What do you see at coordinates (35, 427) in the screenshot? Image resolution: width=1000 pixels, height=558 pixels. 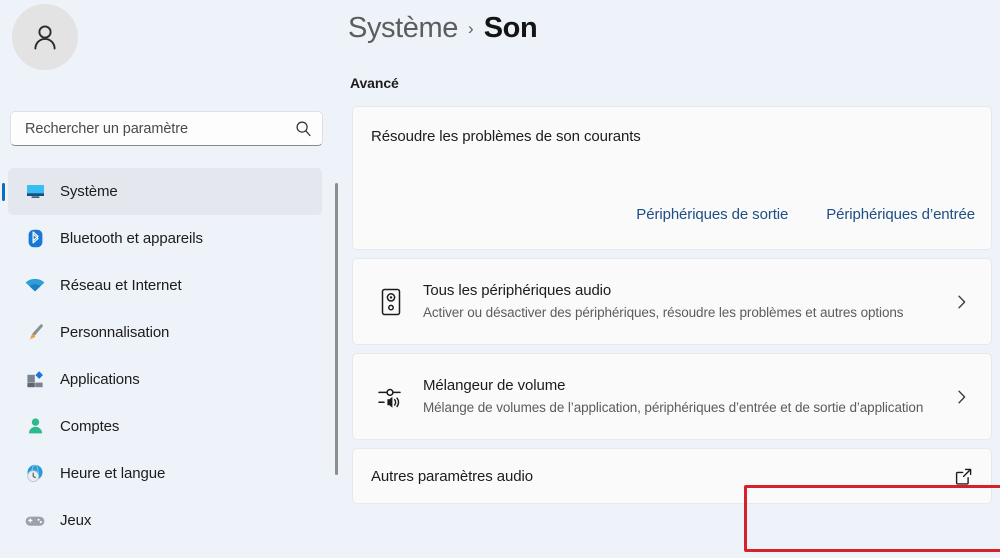 I see `person-icon` at bounding box center [35, 427].